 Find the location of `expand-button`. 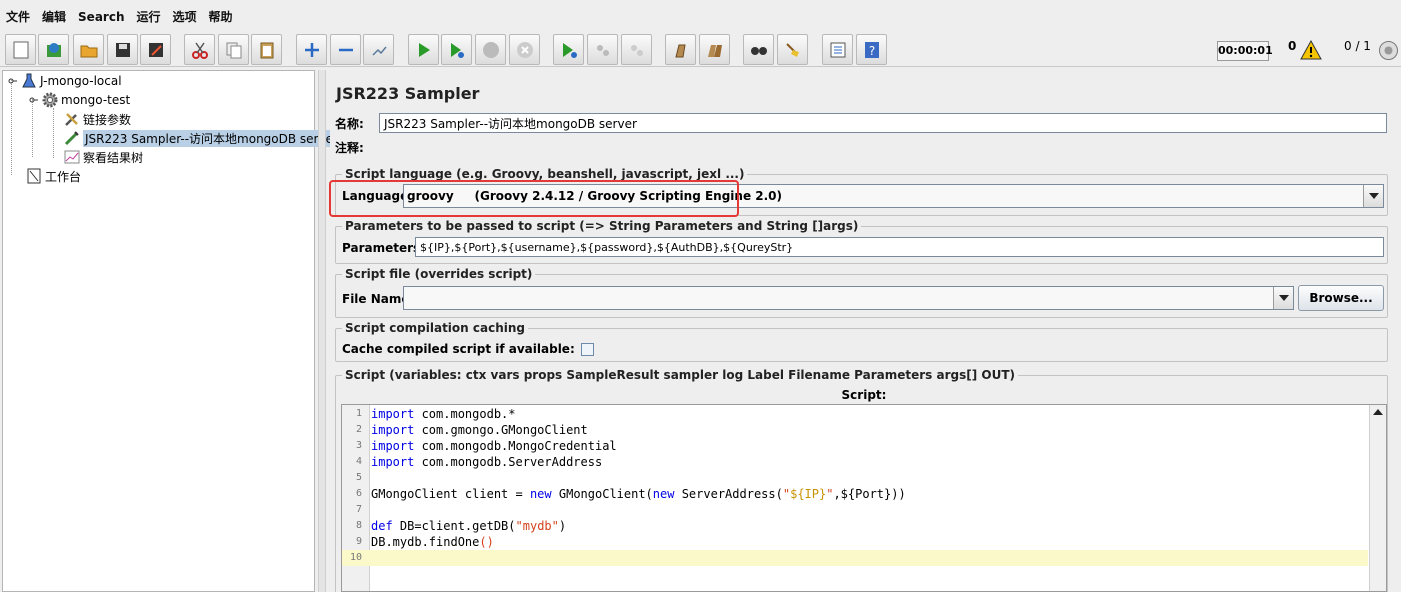

expand-button is located at coordinates (311, 49).